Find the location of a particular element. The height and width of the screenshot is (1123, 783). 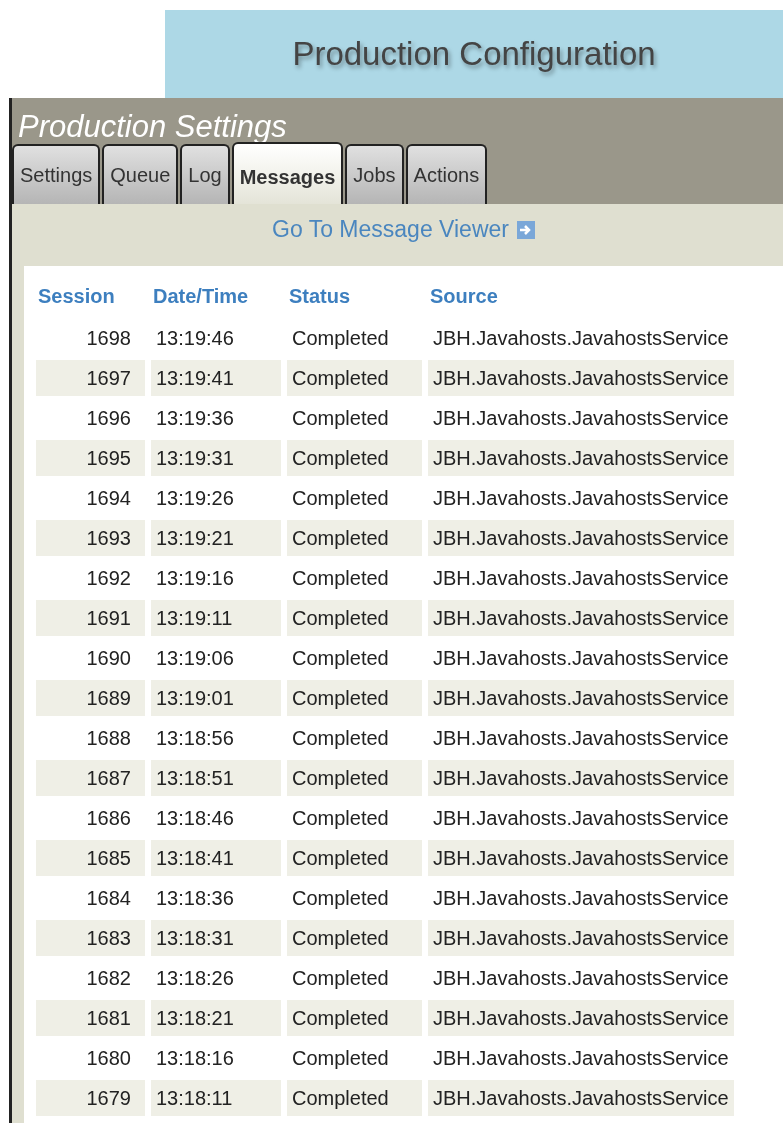

table-cell: 1695 is located at coordinates (90, 458).